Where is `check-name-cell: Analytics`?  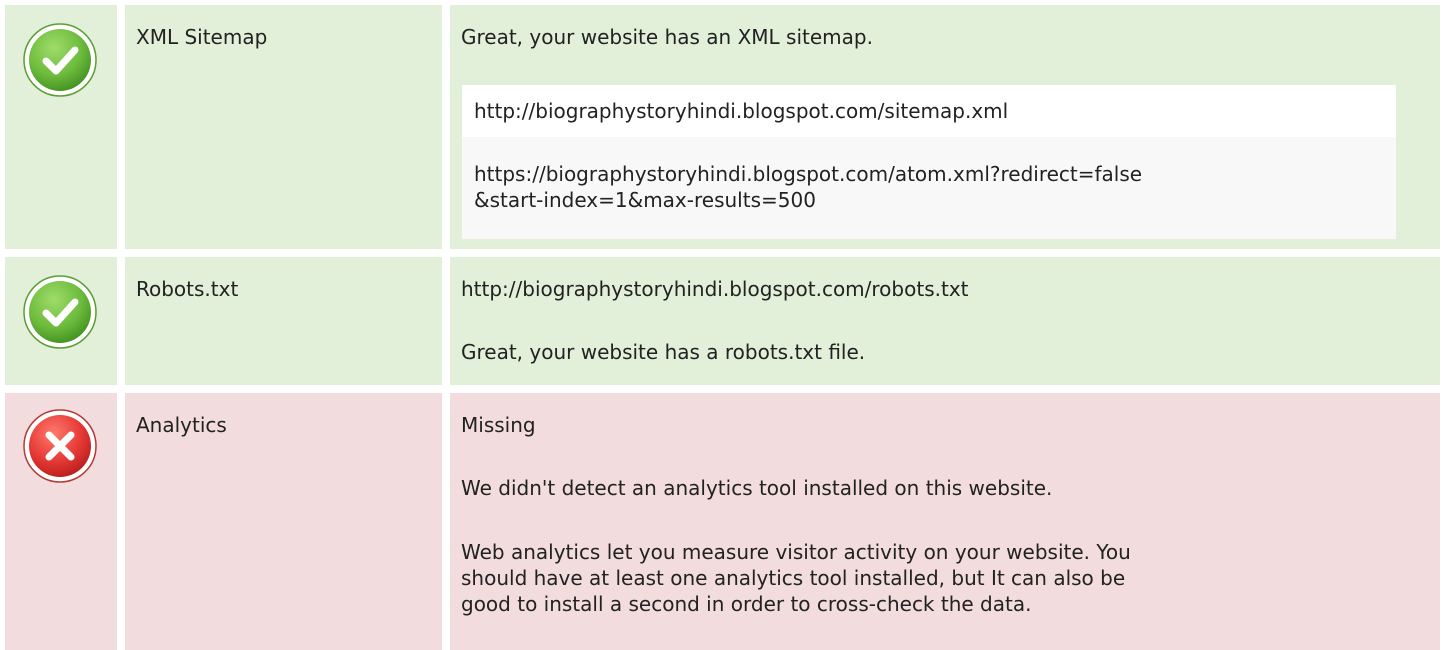 check-name-cell: Analytics is located at coordinates (283, 521).